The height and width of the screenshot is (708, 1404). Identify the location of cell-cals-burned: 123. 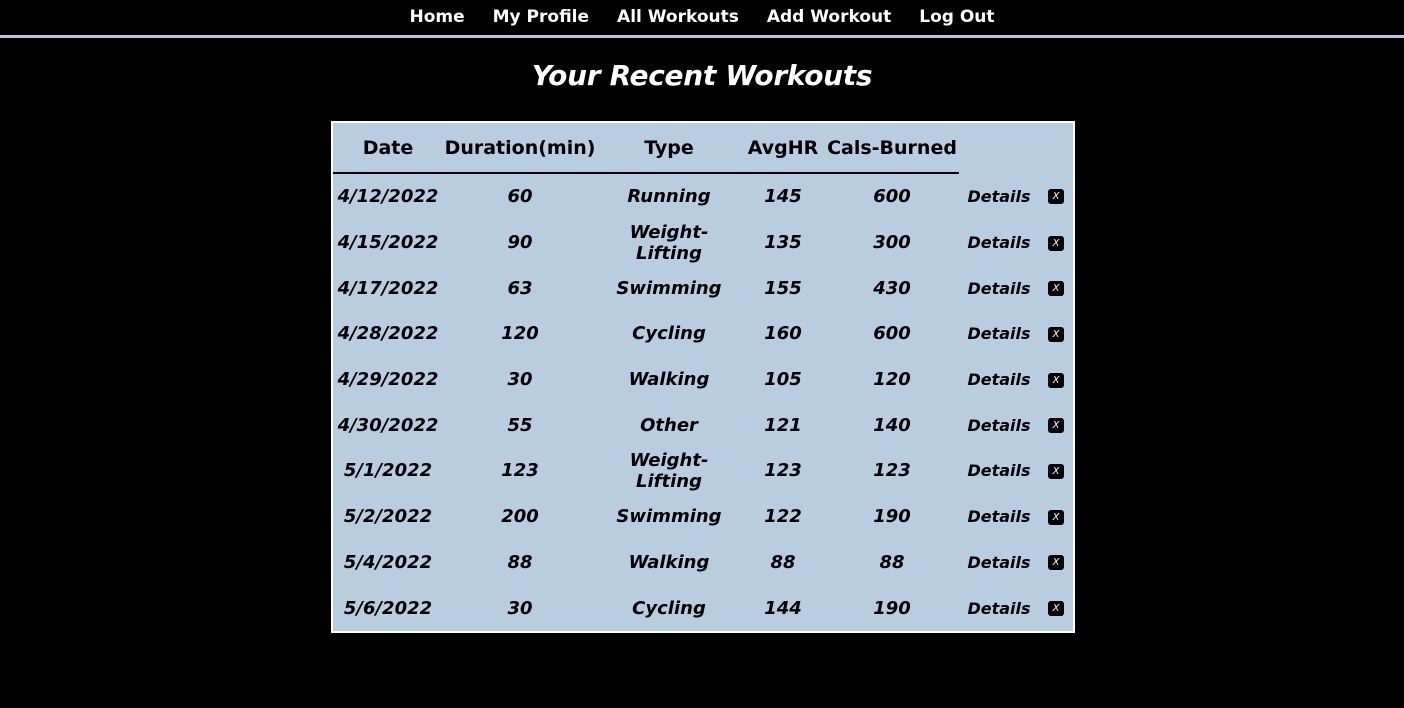
(892, 471).